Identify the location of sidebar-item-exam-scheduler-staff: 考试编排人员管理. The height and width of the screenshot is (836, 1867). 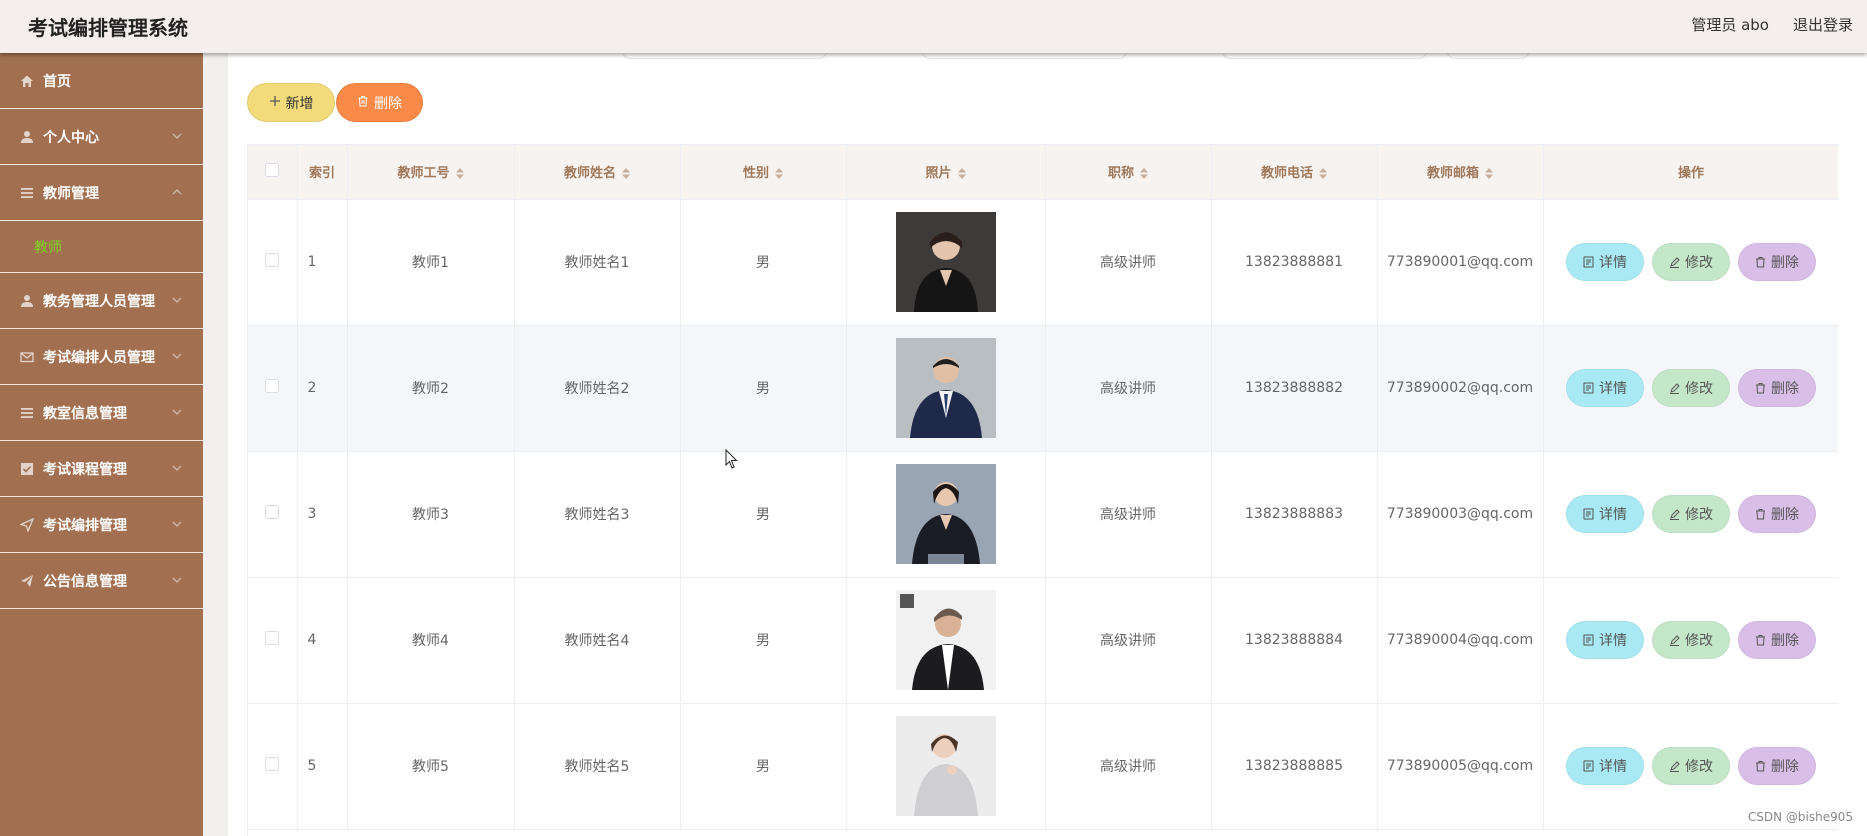
(101, 357).